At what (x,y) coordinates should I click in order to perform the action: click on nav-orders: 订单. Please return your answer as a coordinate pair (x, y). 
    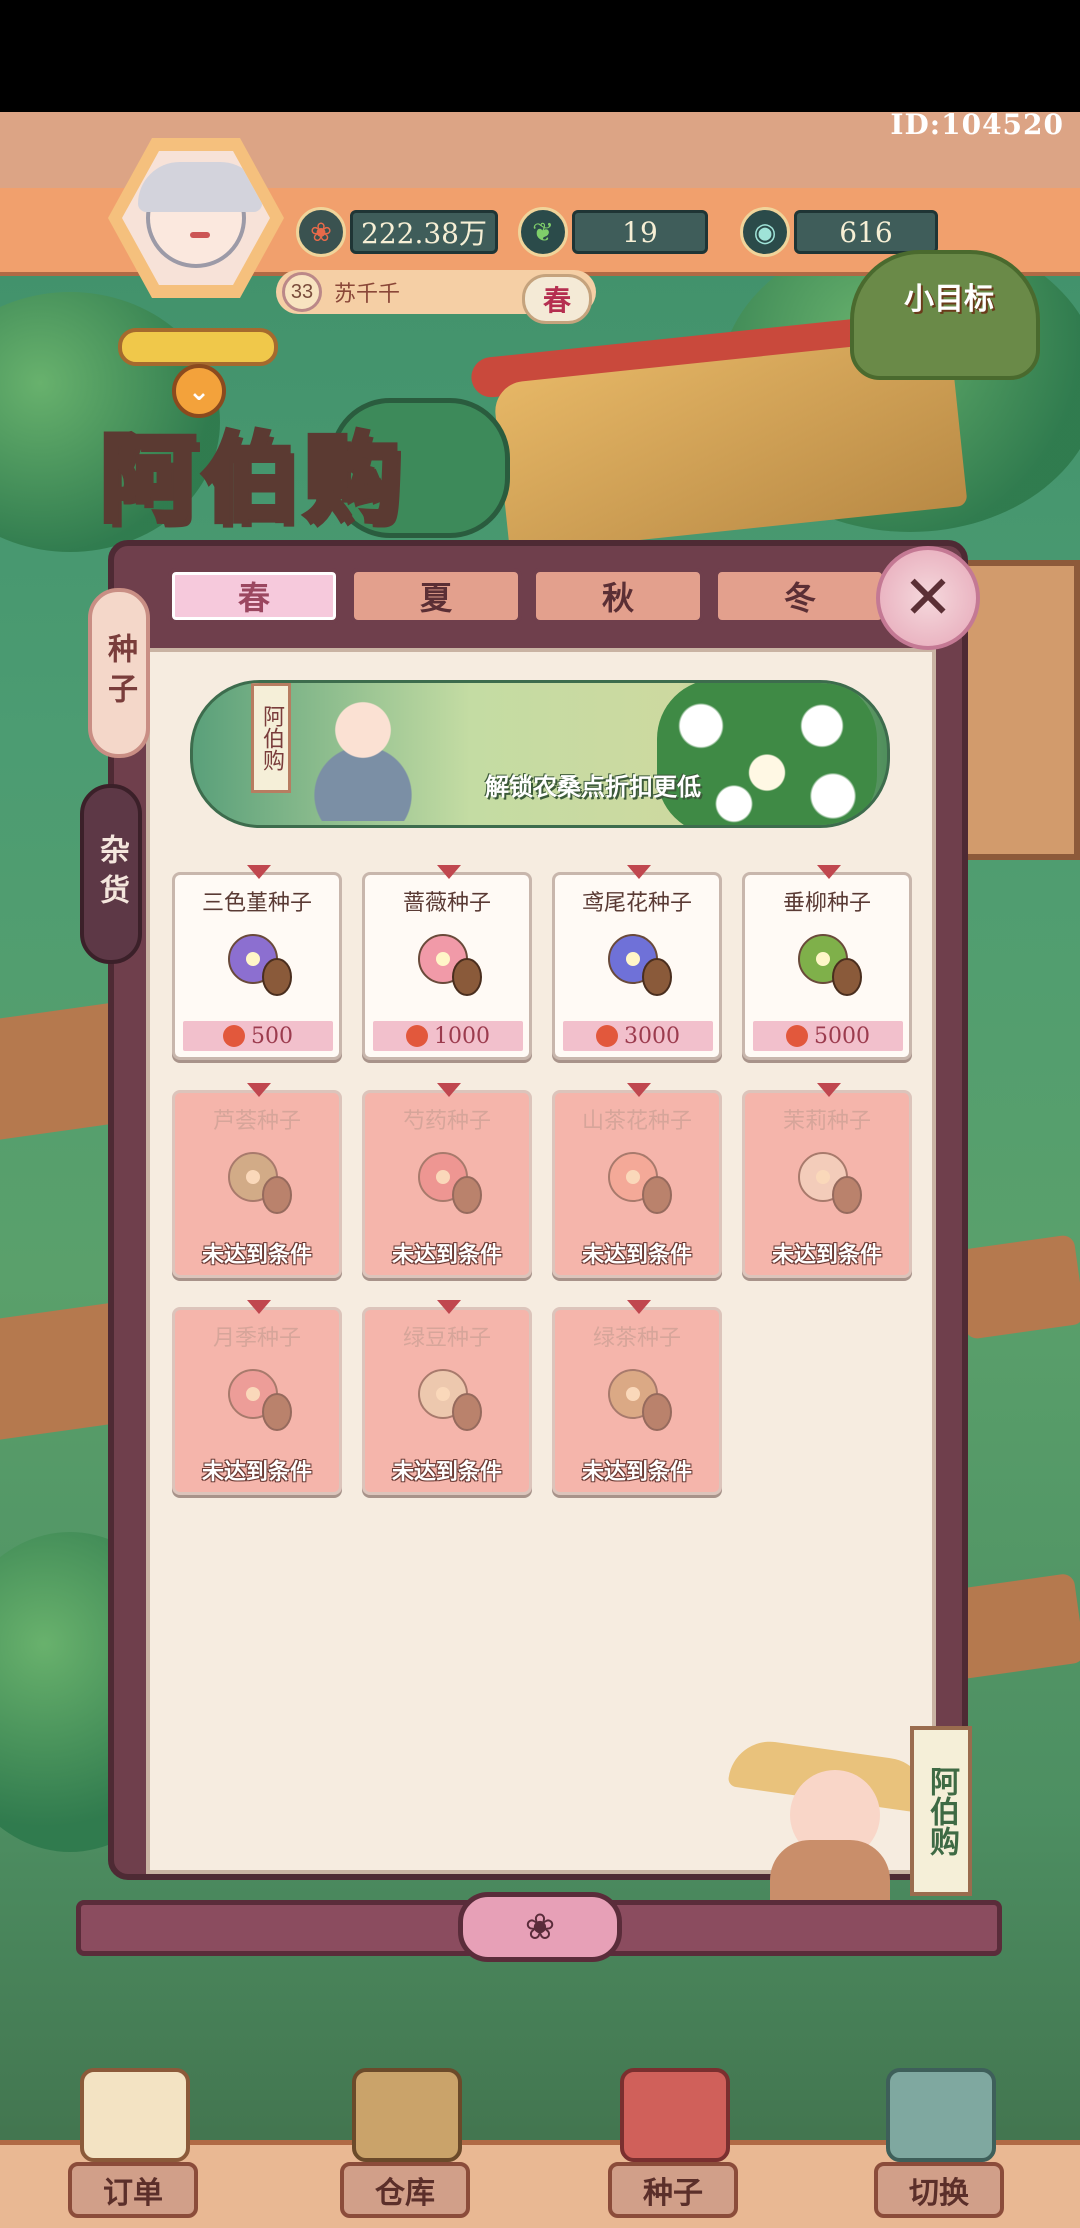
    Looking at the image, I should click on (133, 2190).